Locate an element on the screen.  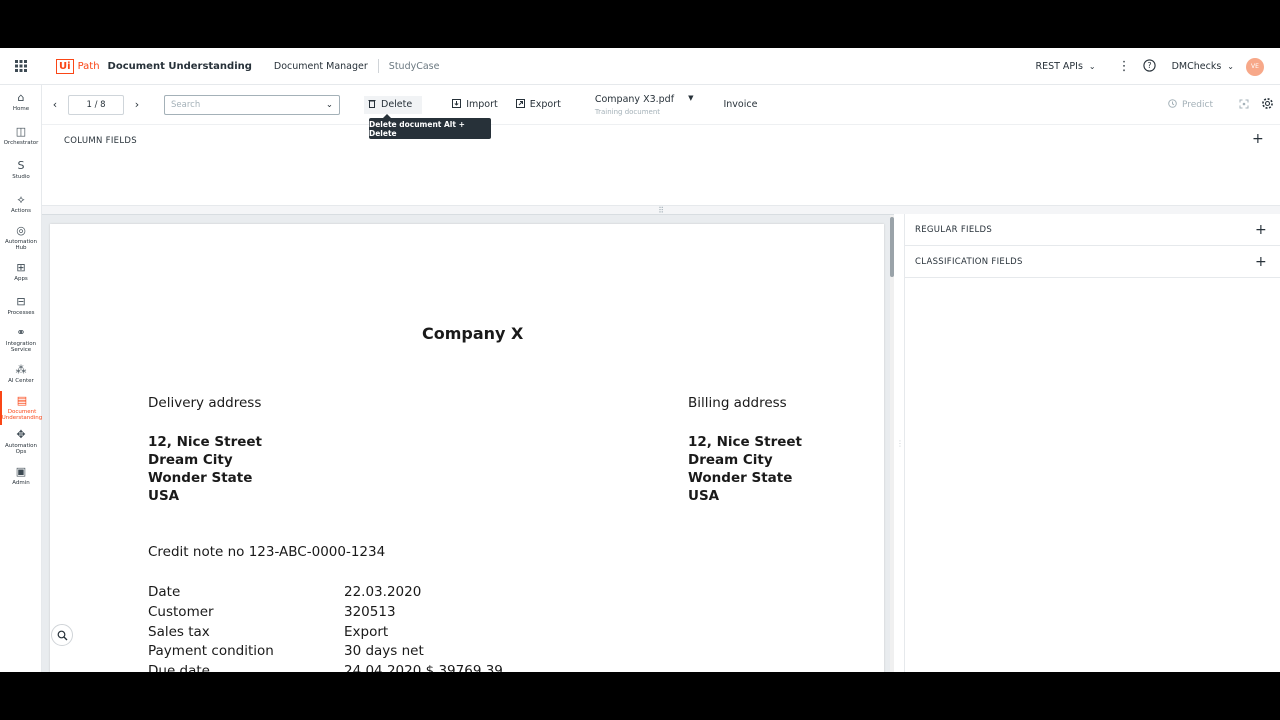
detail-label: Date is located at coordinates (164, 592).